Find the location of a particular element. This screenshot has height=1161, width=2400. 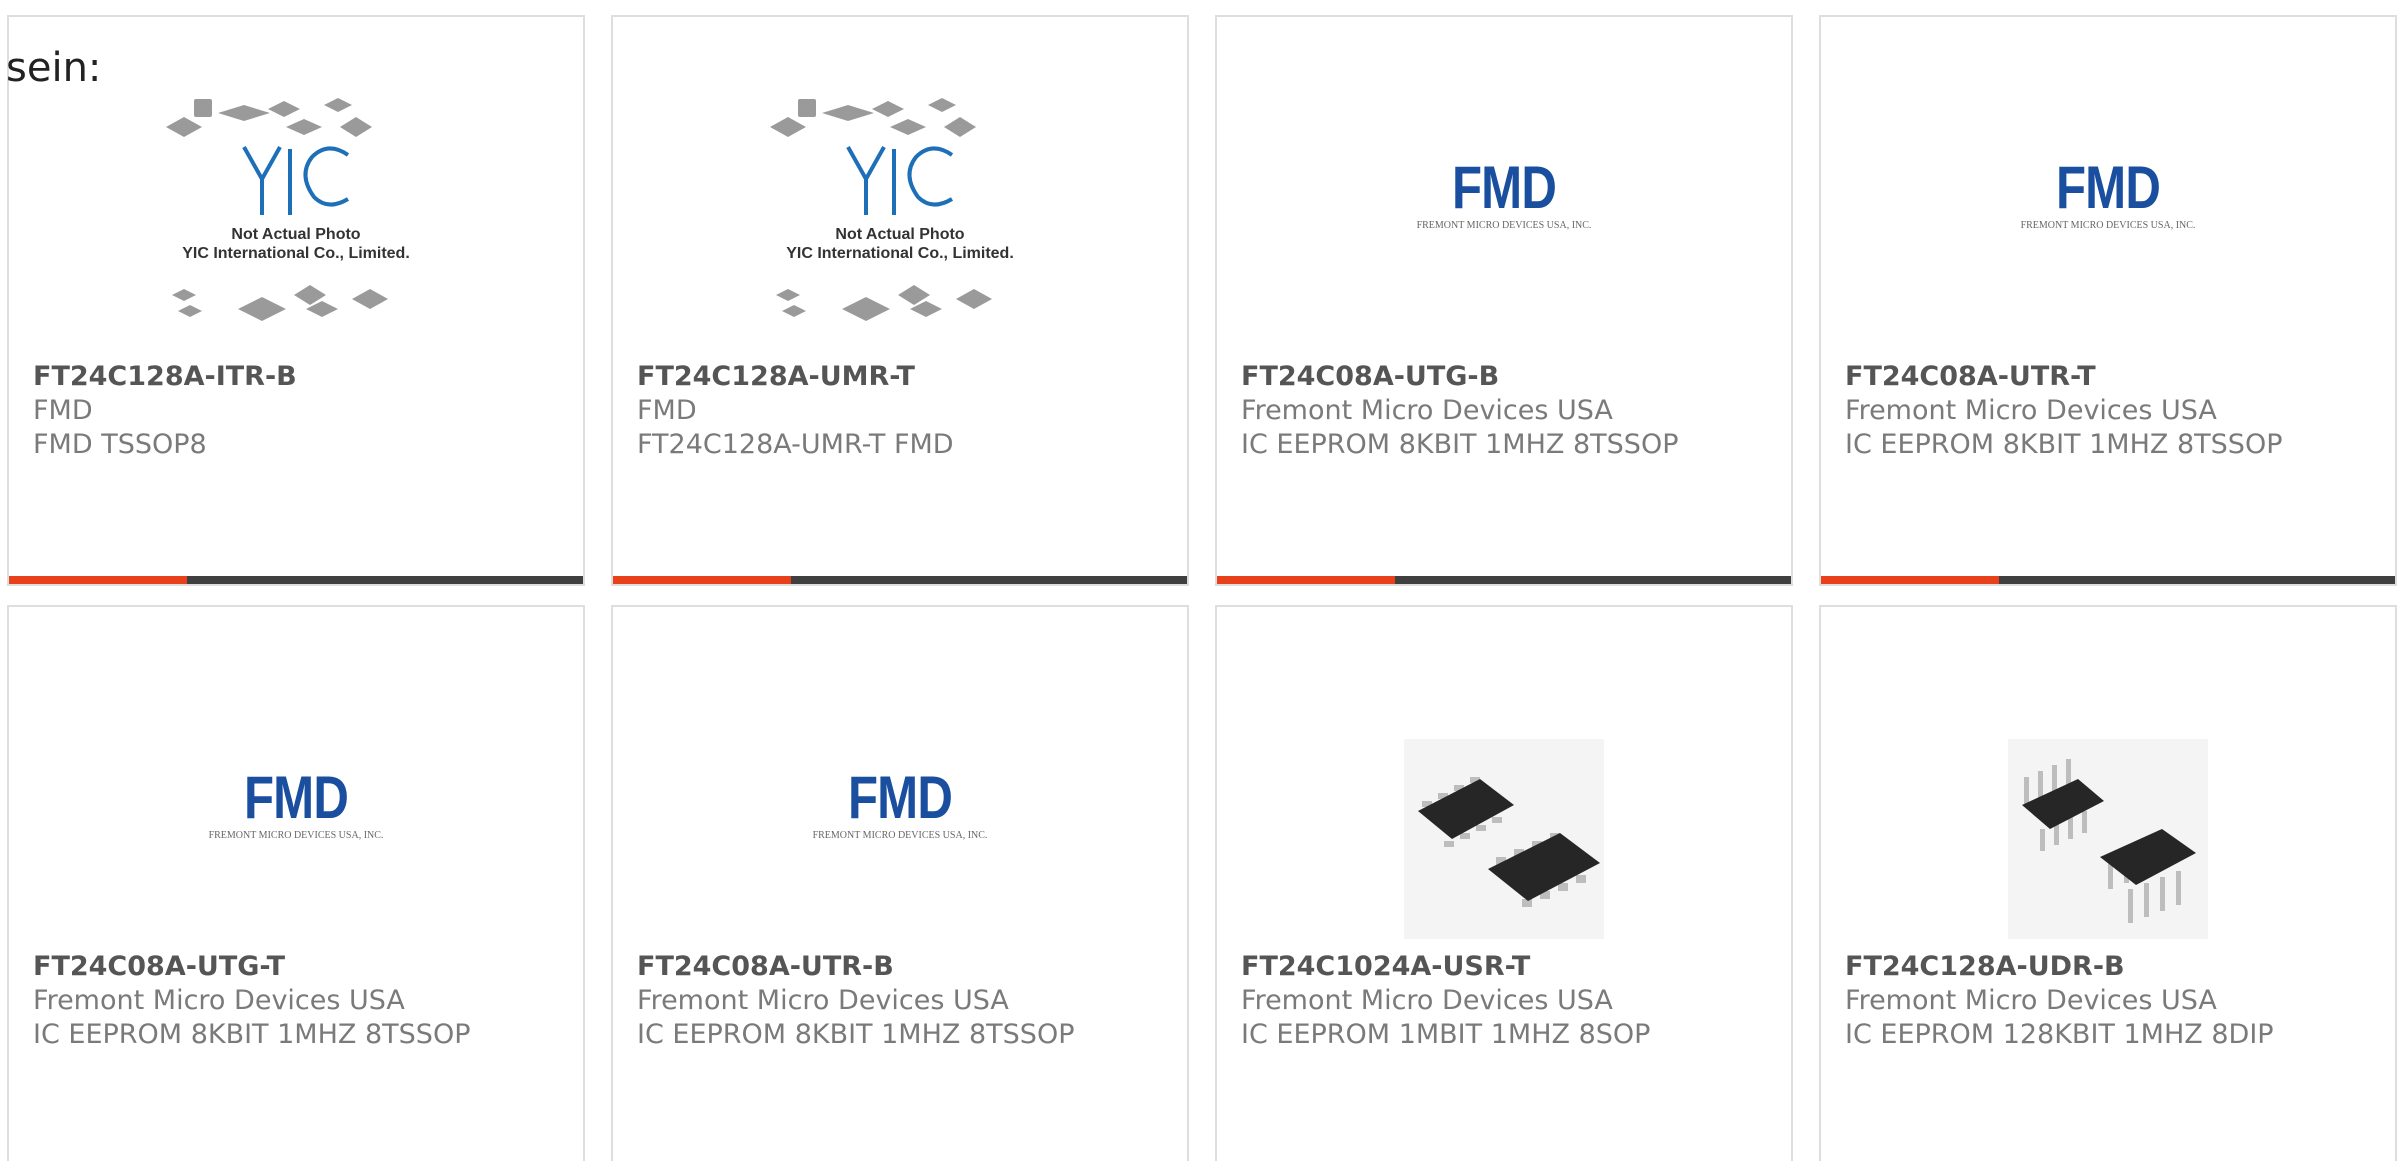

part-number-link: FT24C08A-UTR-T is located at coordinates (2115, 377).